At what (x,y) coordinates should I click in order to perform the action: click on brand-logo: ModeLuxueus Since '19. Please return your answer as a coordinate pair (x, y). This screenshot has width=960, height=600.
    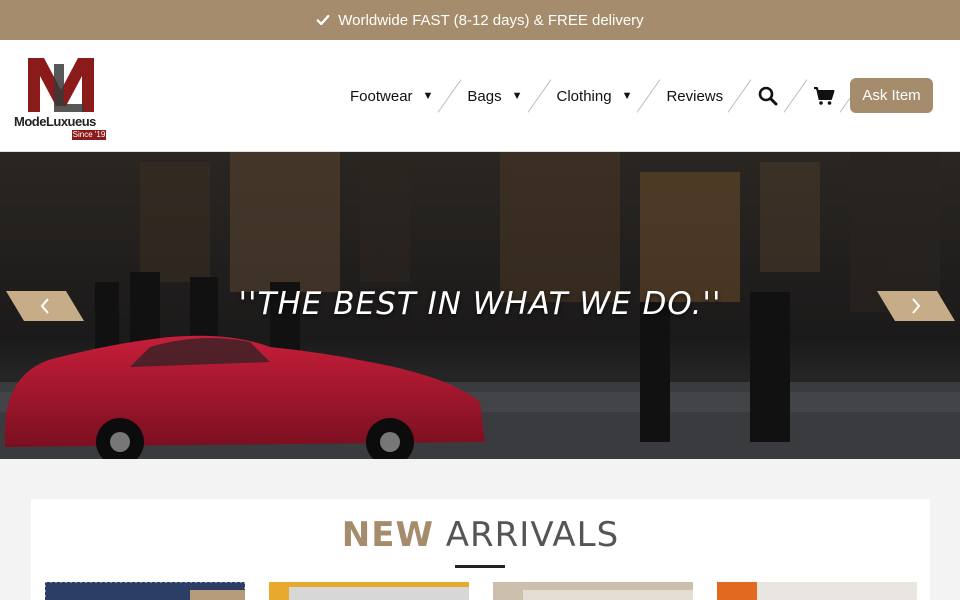
    Looking at the image, I should click on (61, 96).